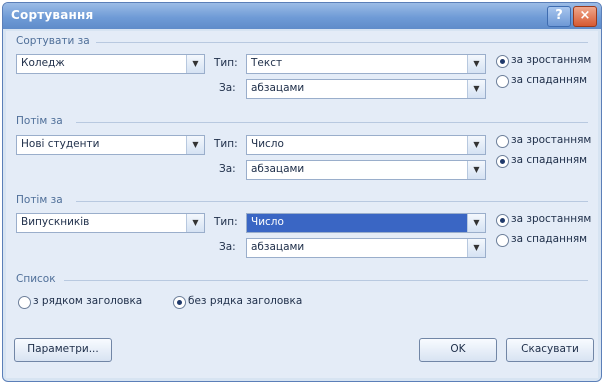  Describe the element at coordinates (366, 248) in the screenshot. I see `sort3-by-select: абзацами ▼` at that location.